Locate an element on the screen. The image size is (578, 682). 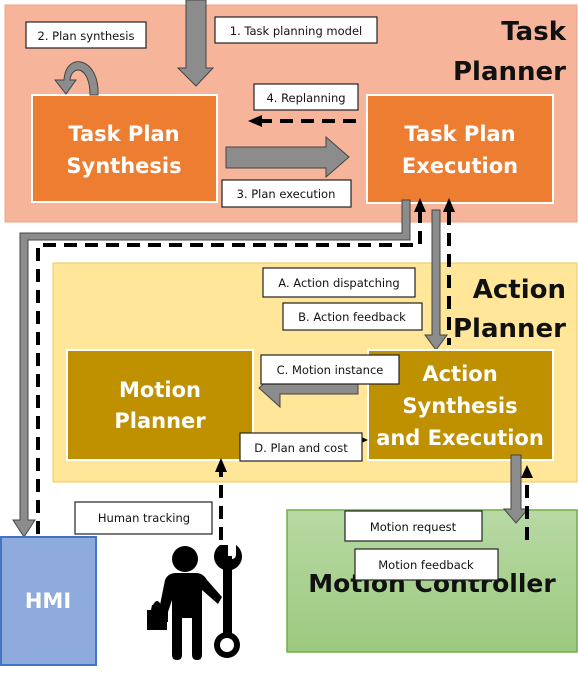
motion-planner-line2: Planner is located at coordinates (160, 421).